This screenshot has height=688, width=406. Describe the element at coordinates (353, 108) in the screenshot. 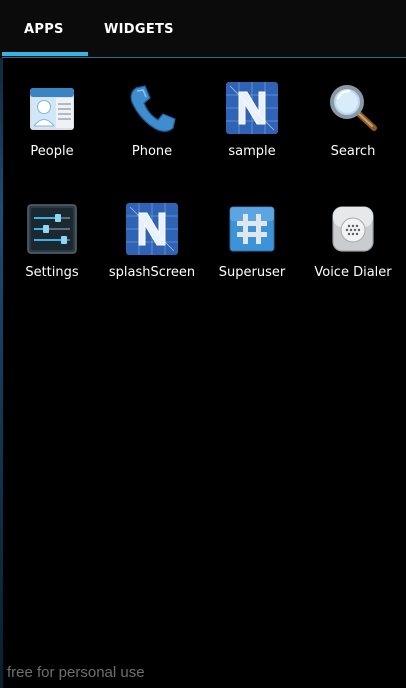

I see `magnifier-icon` at that location.